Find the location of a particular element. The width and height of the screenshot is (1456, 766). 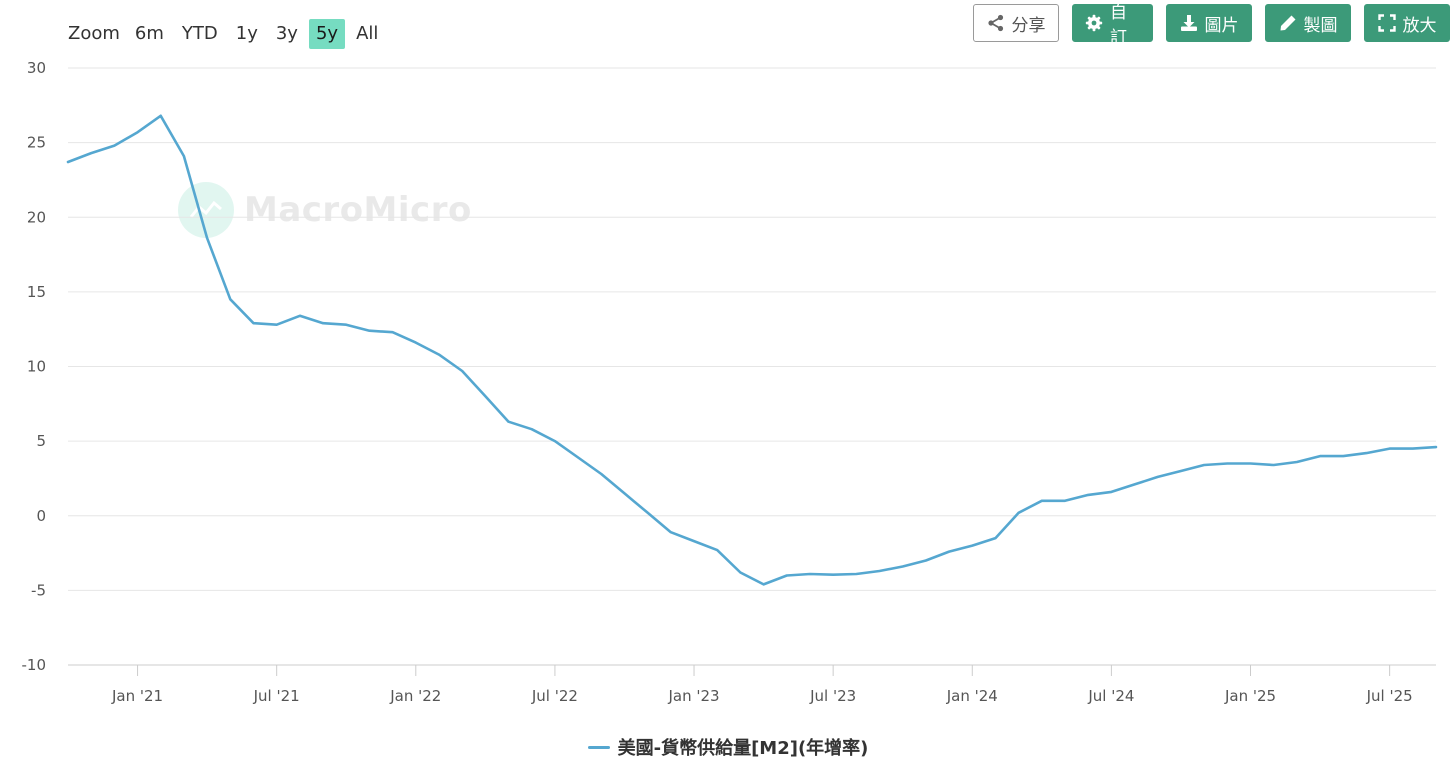

y-tick-label: 25 is located at coordinates (36, 143).